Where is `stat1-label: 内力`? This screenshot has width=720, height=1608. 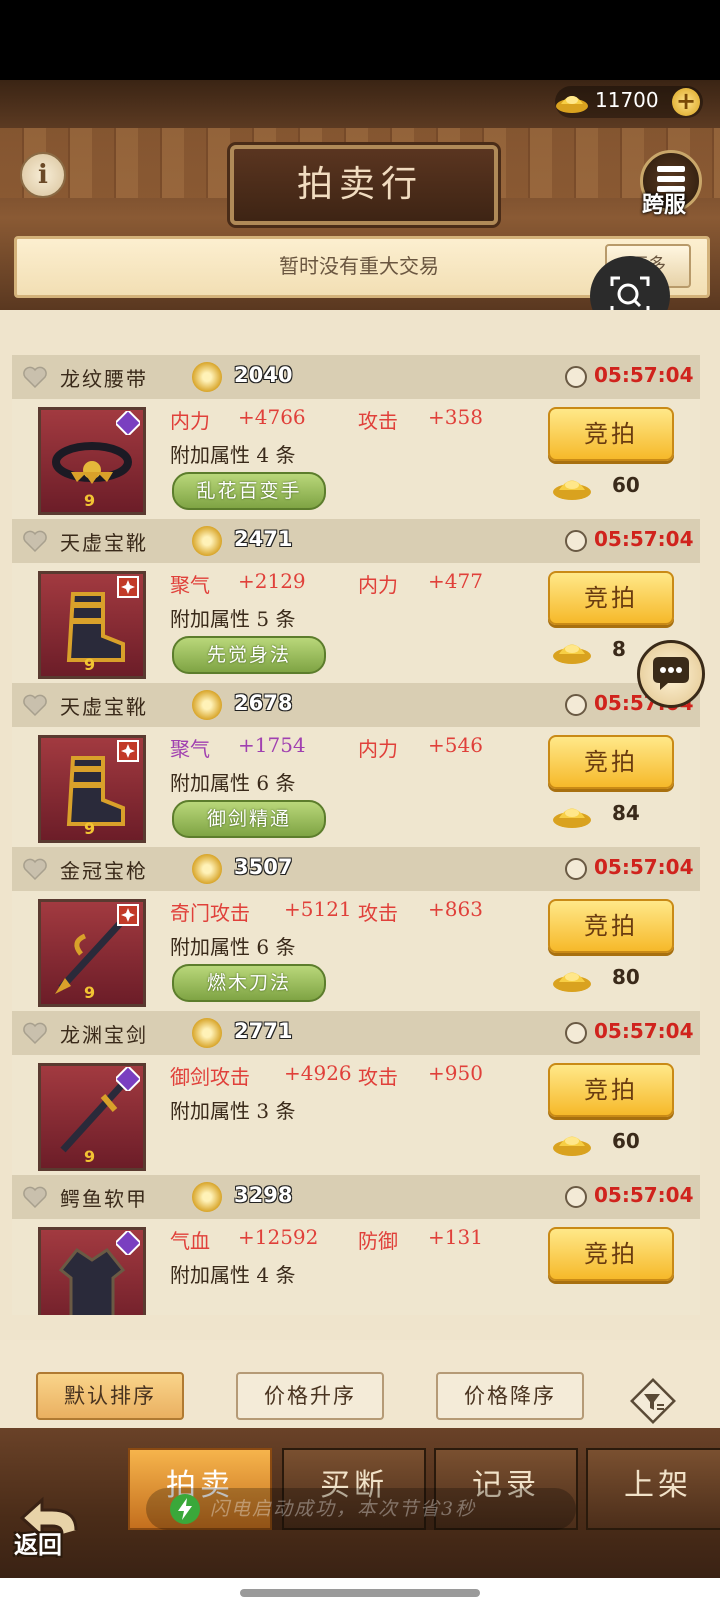 stat1-label: 内力 is located at coordinates (190, 421).